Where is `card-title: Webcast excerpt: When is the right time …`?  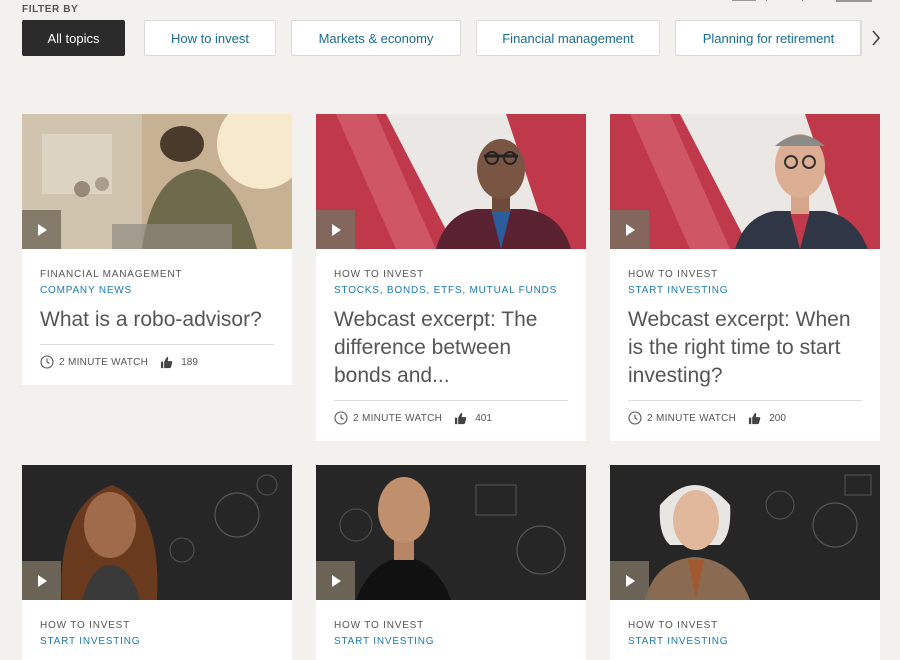
card-title: Webcast excerpt: When is the right time … is located at coordinates (745, 348).